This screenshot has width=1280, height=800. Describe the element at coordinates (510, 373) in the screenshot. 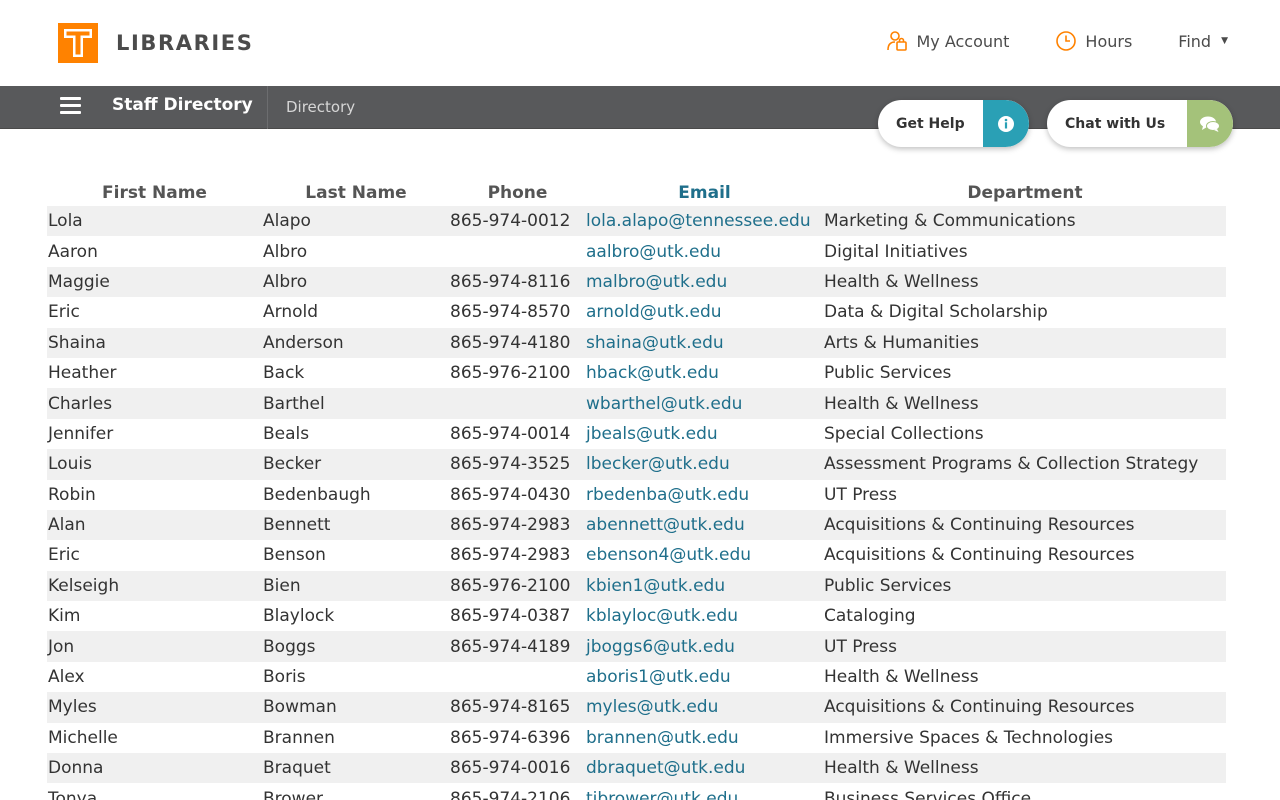

I see `phone-cell: 865-976-2100` at that location.